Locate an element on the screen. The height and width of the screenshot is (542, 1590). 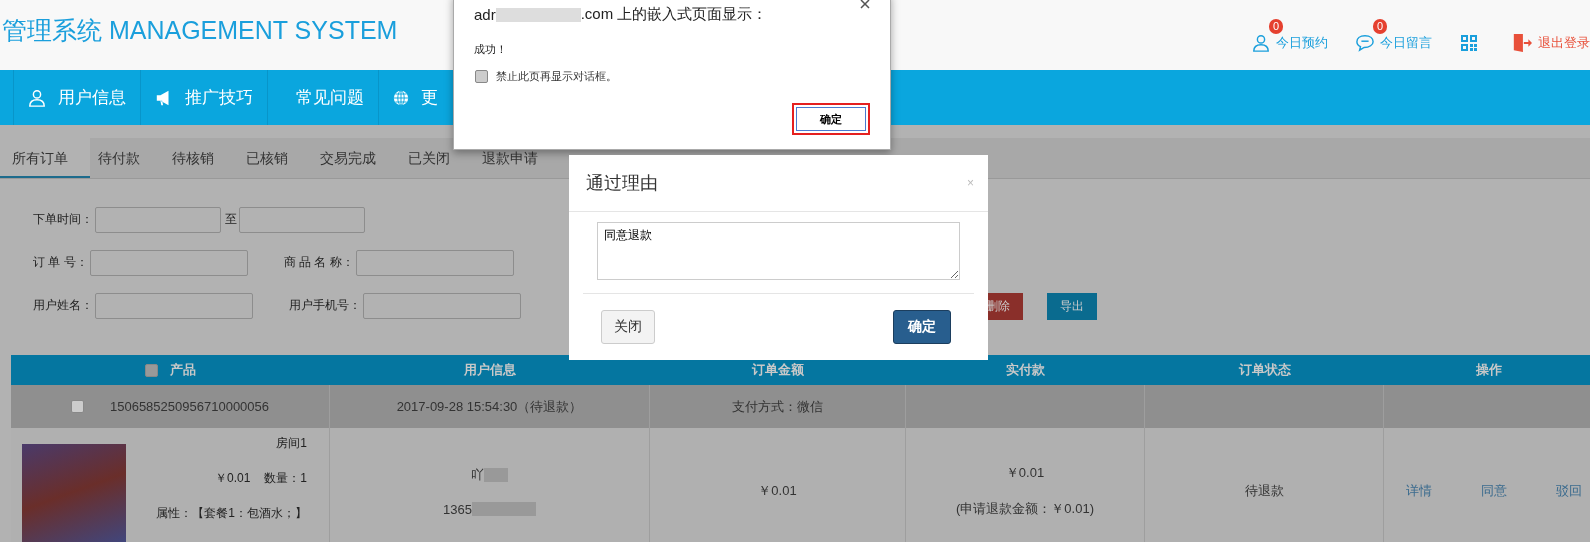
action-link: 详情 is located at coordinates (1418, 491).